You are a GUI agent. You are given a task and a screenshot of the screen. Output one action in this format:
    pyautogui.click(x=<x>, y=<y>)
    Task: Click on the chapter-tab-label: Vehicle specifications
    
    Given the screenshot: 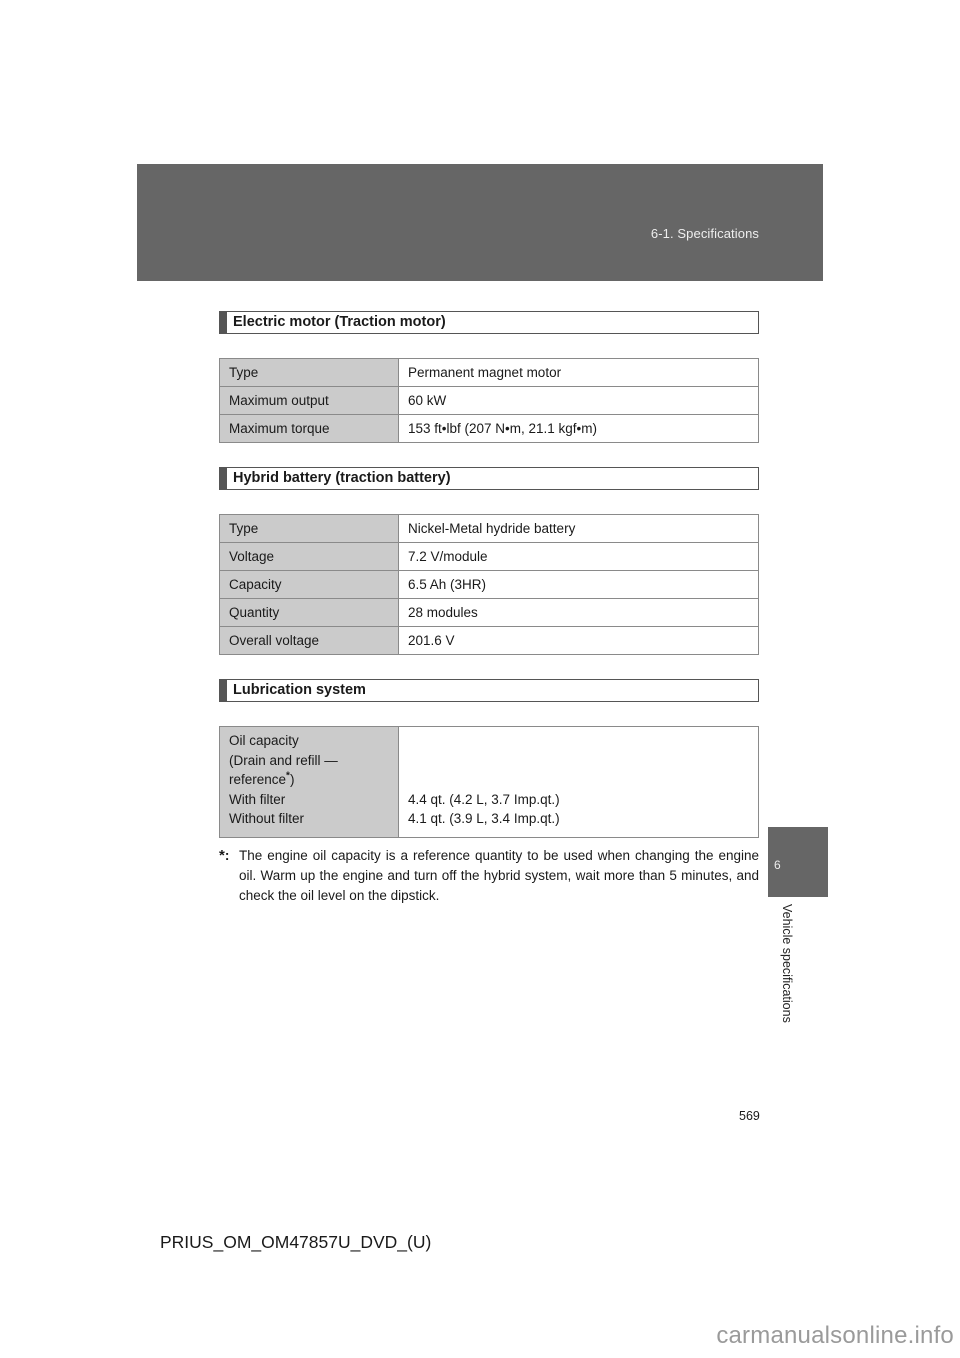 What is the action you would take?
    pyautogui.click(x=787, y=963)
    